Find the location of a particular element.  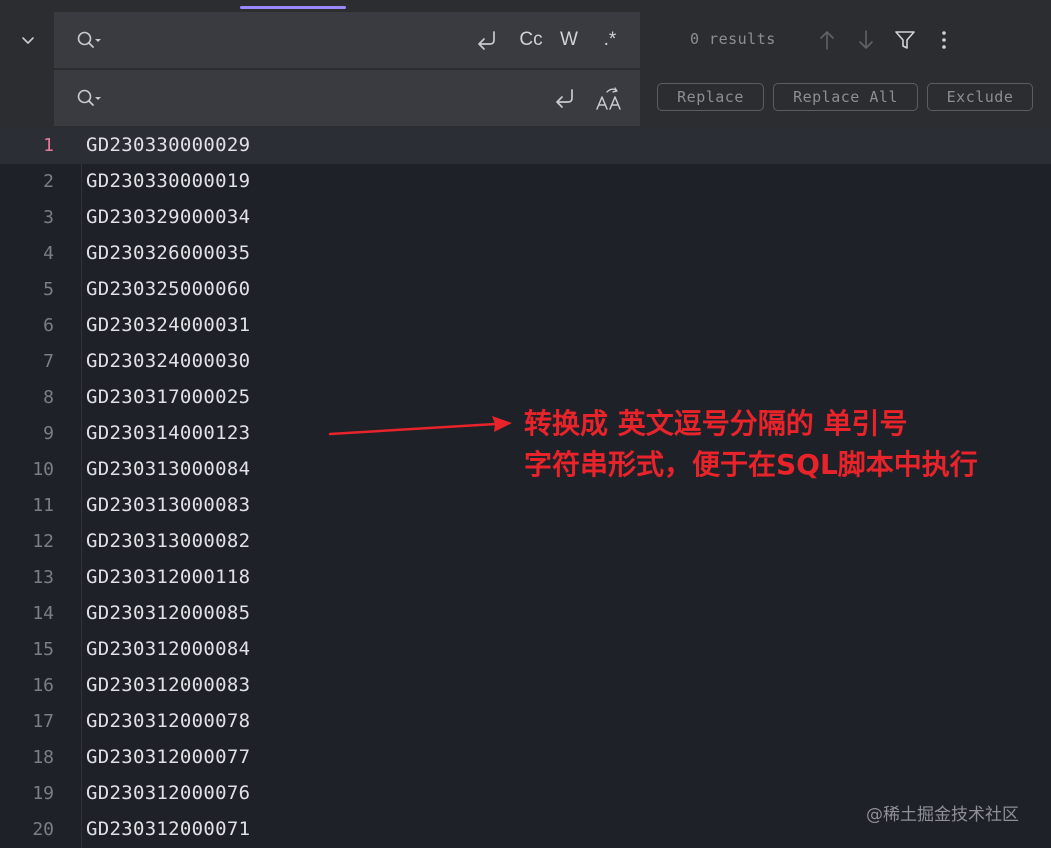

line-number: 19 is located at coordinates (43, 793).